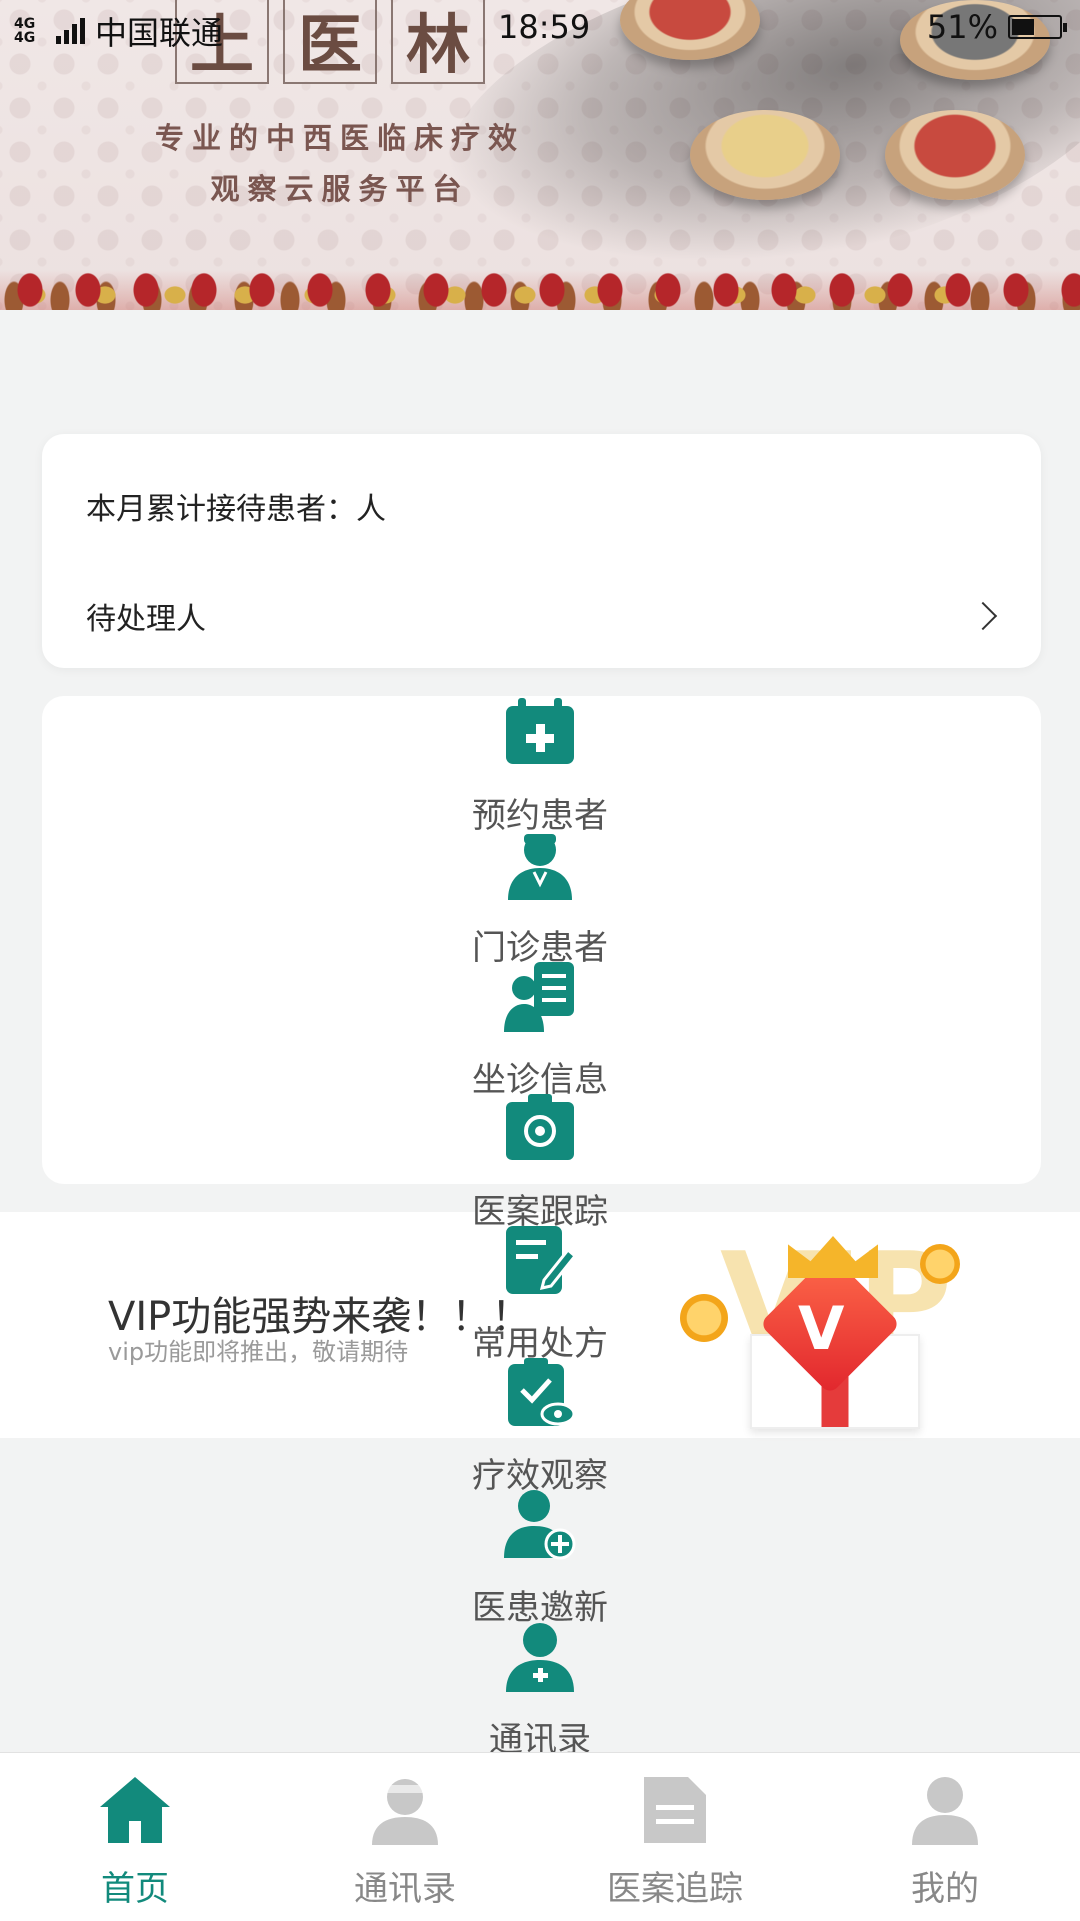 The image size is (1080, 1921). What do you see at coordinates (135, 1810) in the screenshot?
I see `home-icon` at bounding box center [135, 1810].